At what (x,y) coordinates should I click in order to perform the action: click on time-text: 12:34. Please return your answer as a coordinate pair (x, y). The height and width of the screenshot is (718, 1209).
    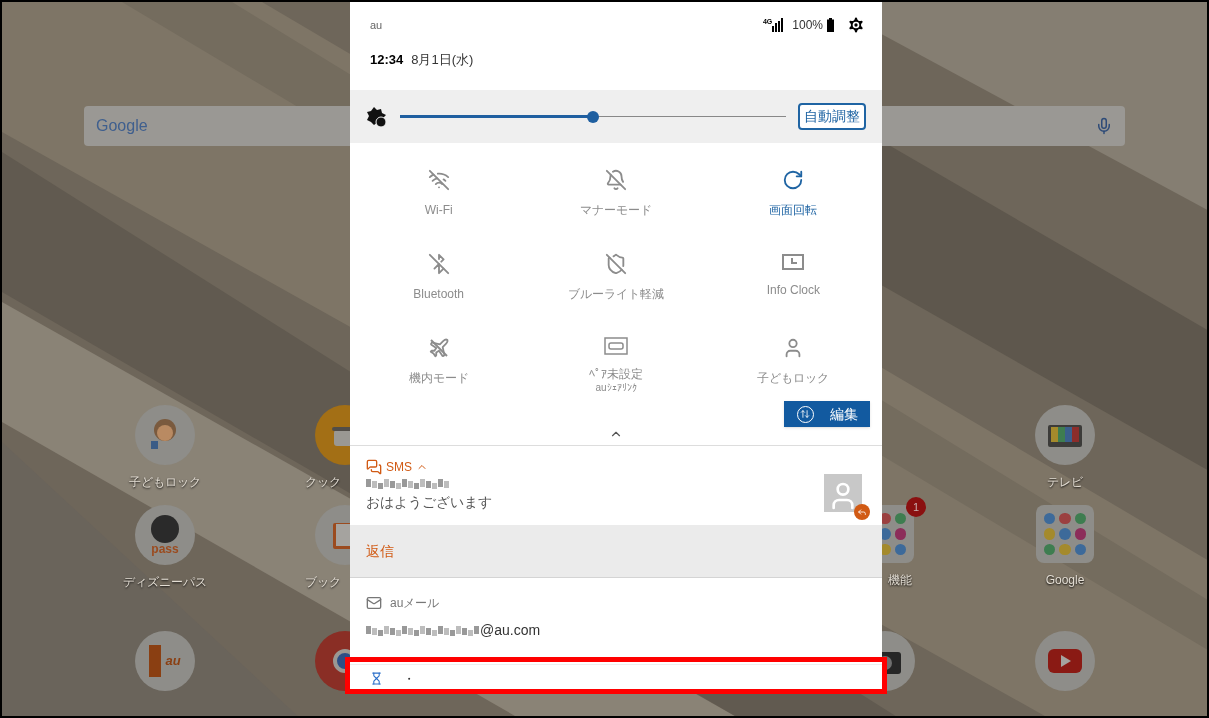
    Looking at the image, I should click on (387, 60).